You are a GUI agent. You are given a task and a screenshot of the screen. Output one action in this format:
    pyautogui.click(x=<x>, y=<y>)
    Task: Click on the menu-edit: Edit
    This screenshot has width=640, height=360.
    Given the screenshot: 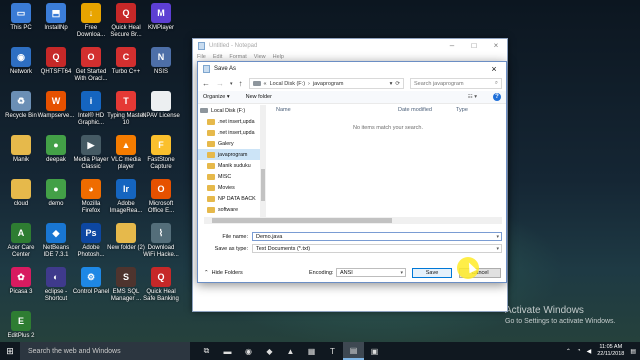 What is the action you would take?
    pyautogui.click(x=217, y=57)
    